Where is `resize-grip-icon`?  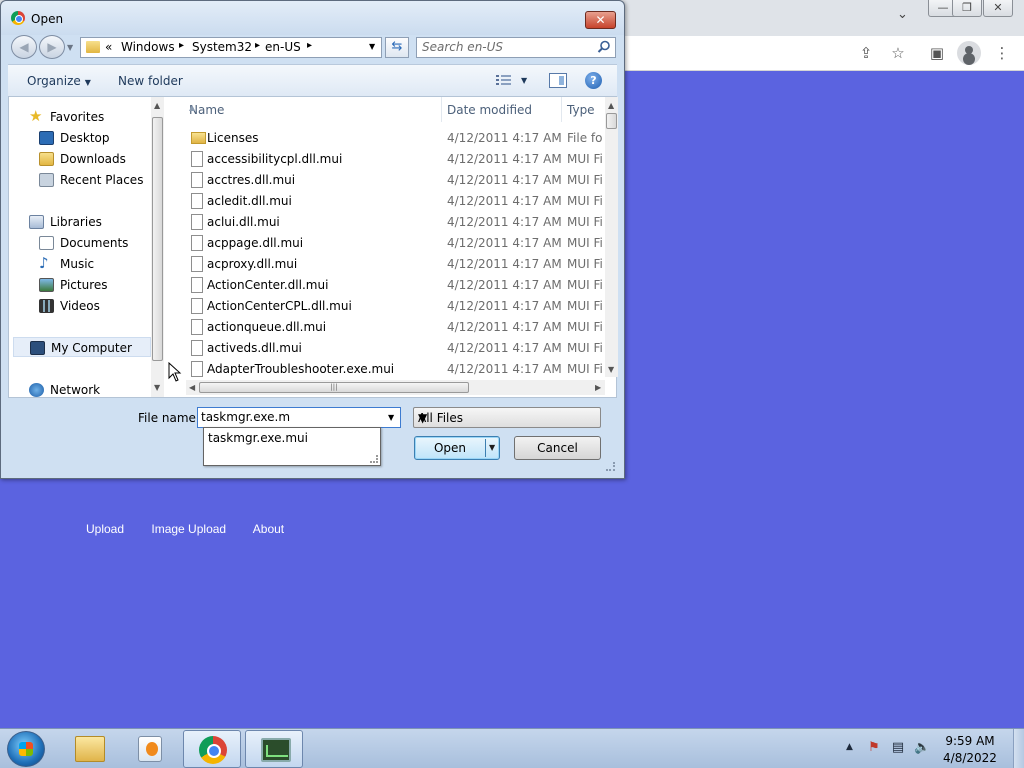
resize-grip-icon is located at coordinates (374, 459).